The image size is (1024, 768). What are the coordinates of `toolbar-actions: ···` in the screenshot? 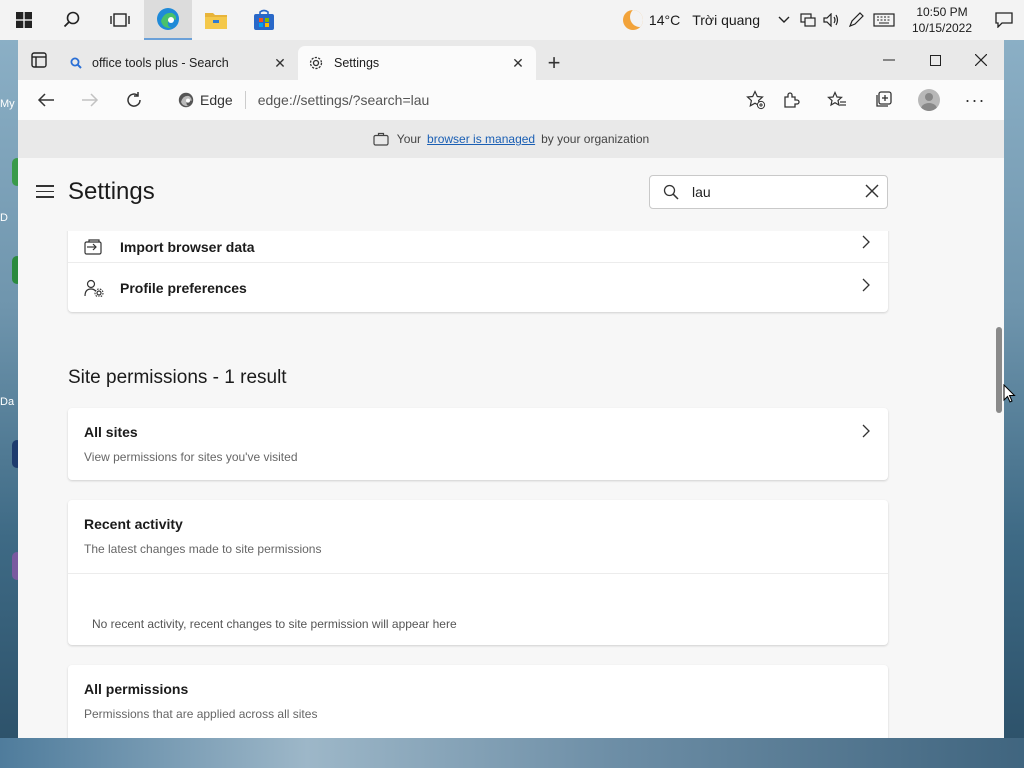 It's located at (883, 100).